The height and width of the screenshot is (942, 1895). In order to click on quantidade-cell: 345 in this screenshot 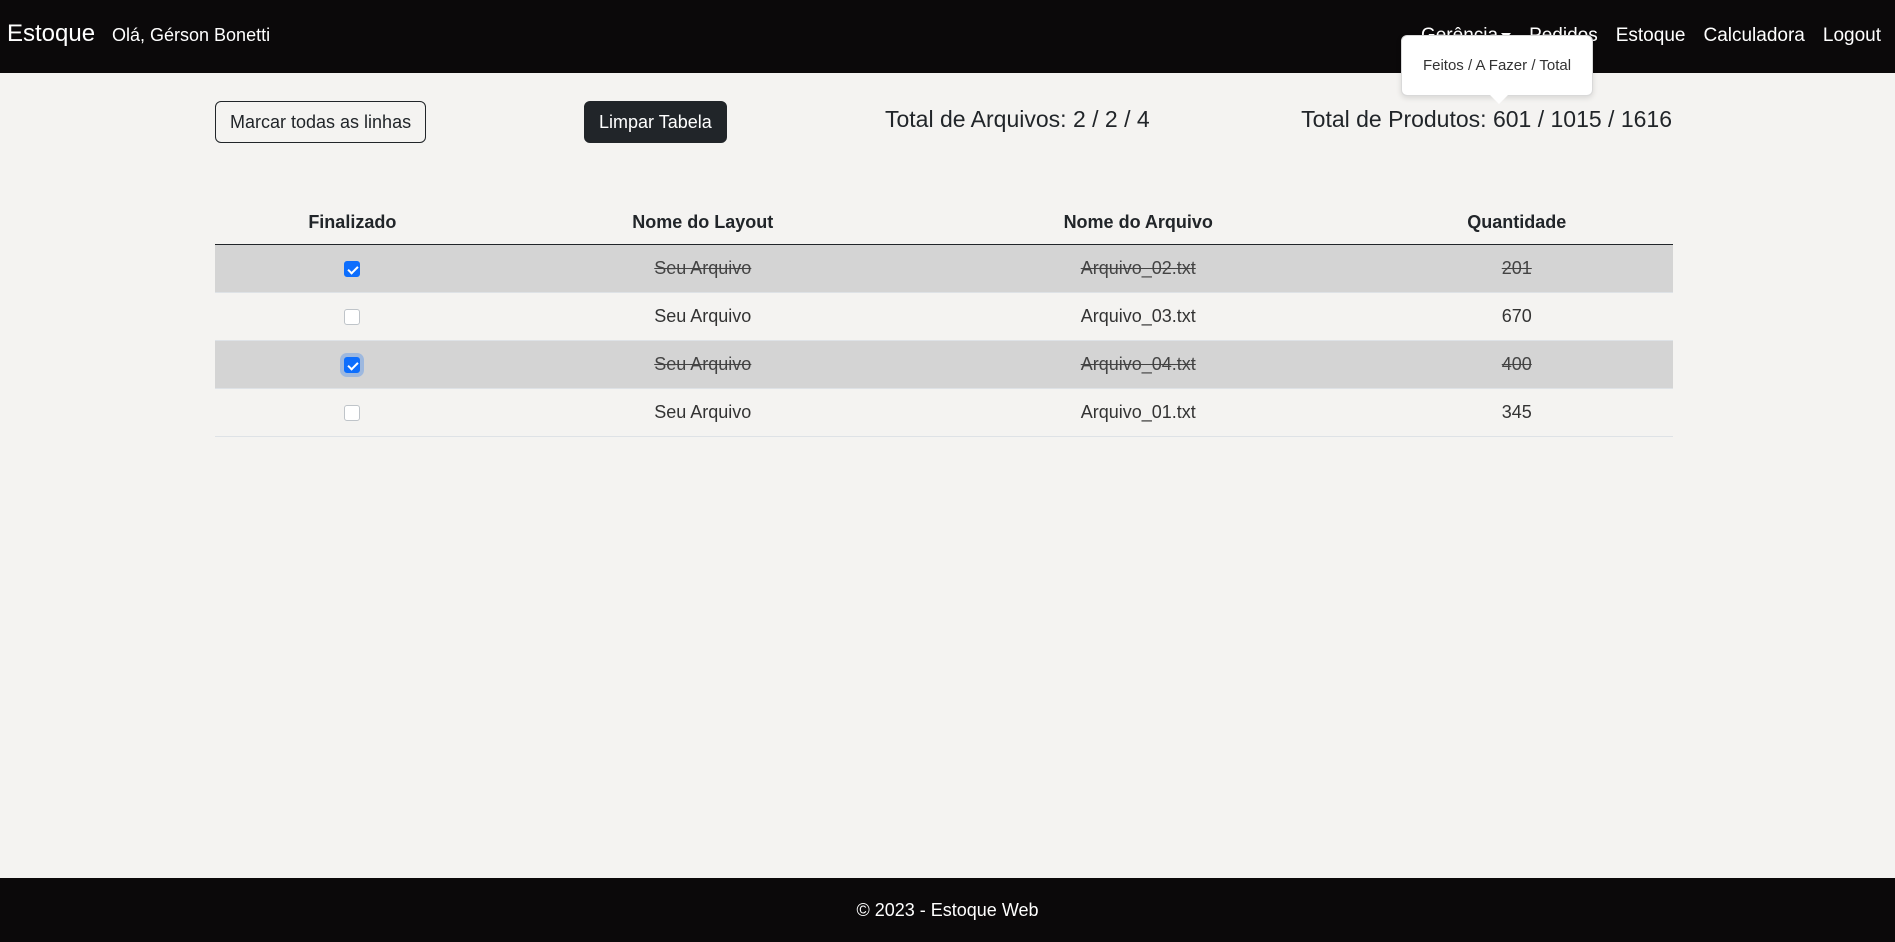, I will do `click(1516, 412)`.